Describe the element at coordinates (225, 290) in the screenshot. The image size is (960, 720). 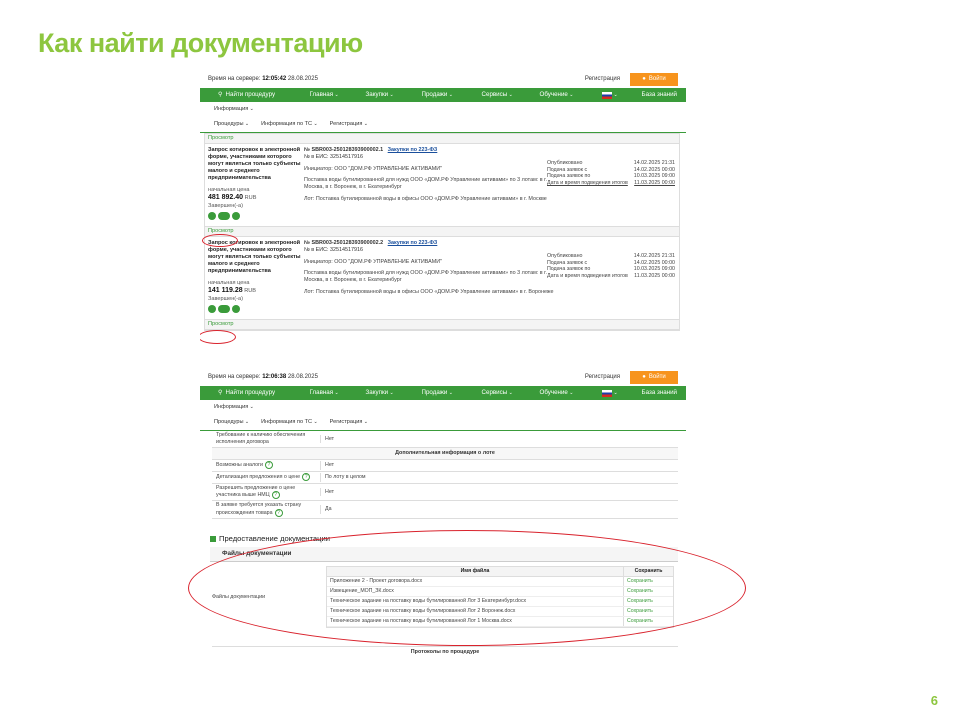
I see `lot-price: 141 119.28` at that location.